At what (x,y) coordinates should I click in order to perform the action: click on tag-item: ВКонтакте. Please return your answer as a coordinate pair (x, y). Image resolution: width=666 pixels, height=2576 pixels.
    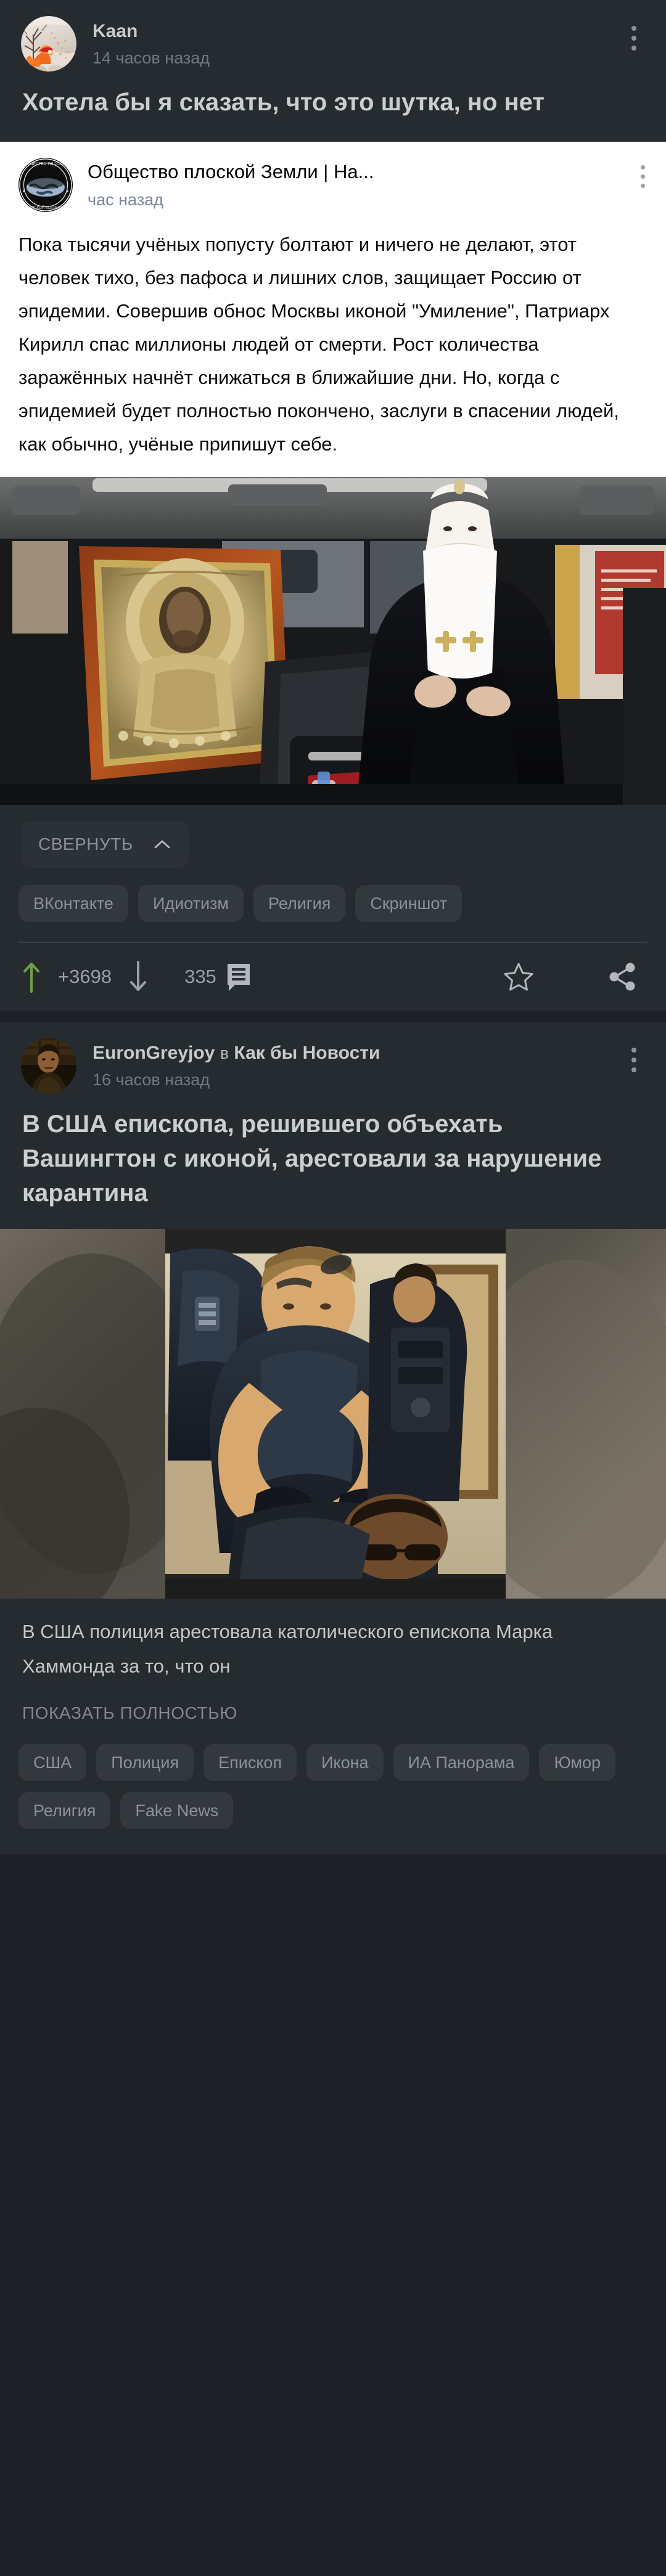
    Looking at the image, I should click on (73, 904).